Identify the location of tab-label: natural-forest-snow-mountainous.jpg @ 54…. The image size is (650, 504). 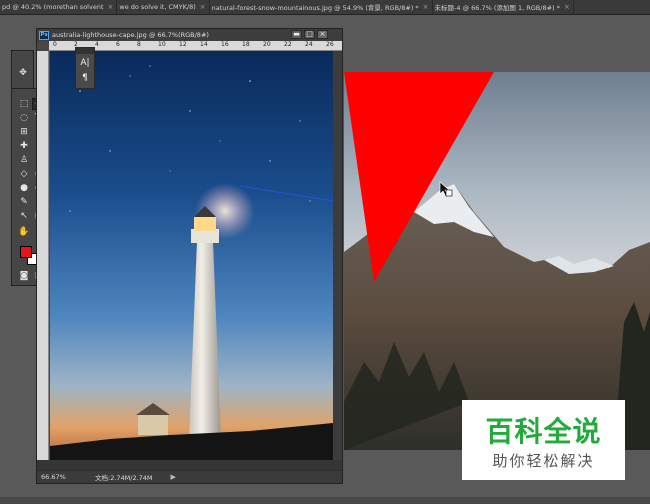
(315, 8).